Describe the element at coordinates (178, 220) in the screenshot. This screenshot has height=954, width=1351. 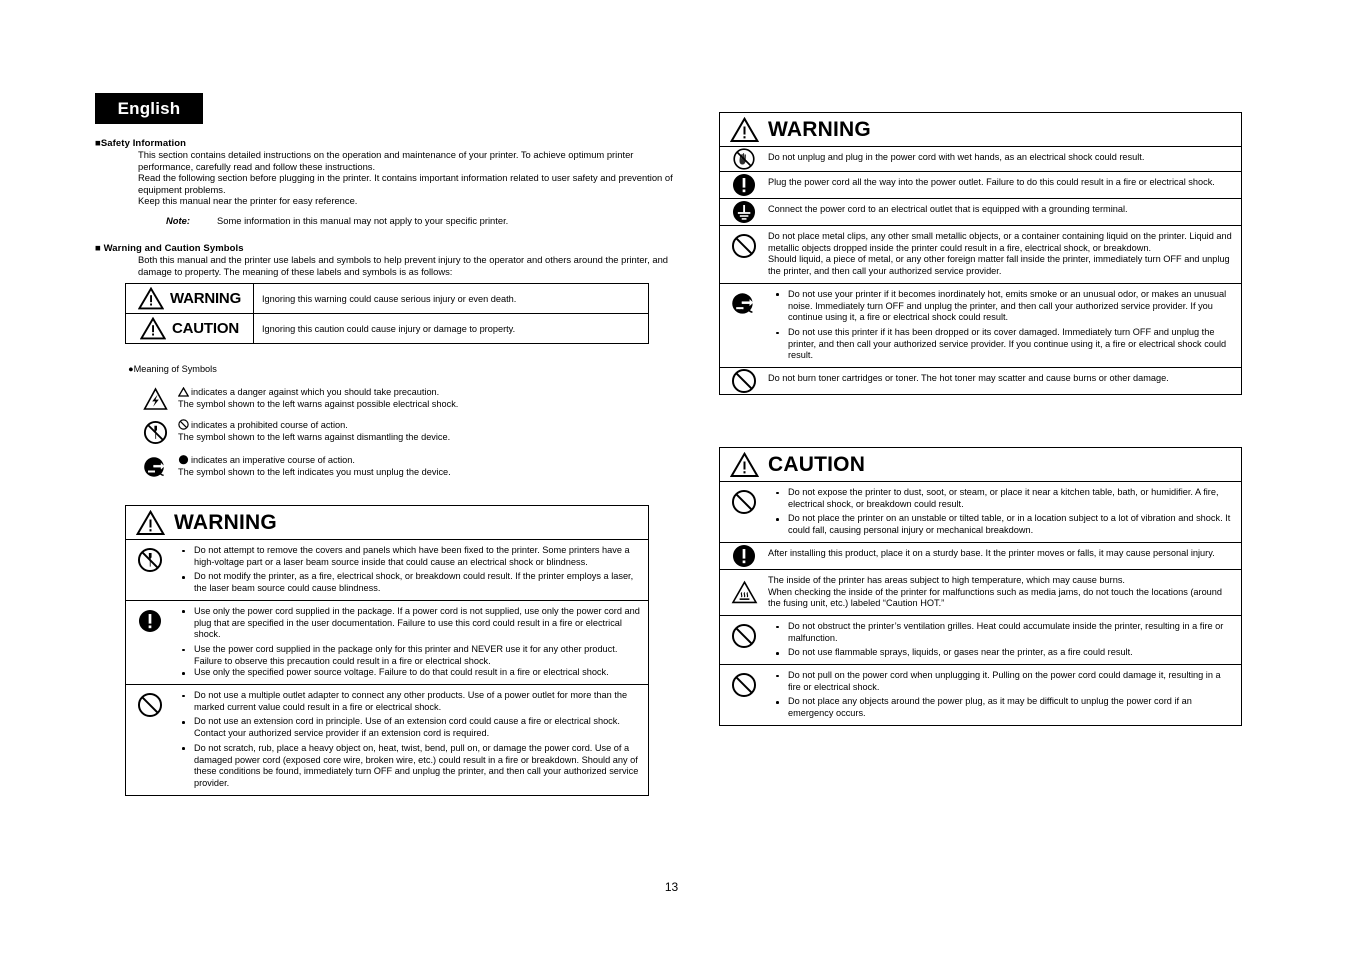
I see `note-label: Note:` at that location.